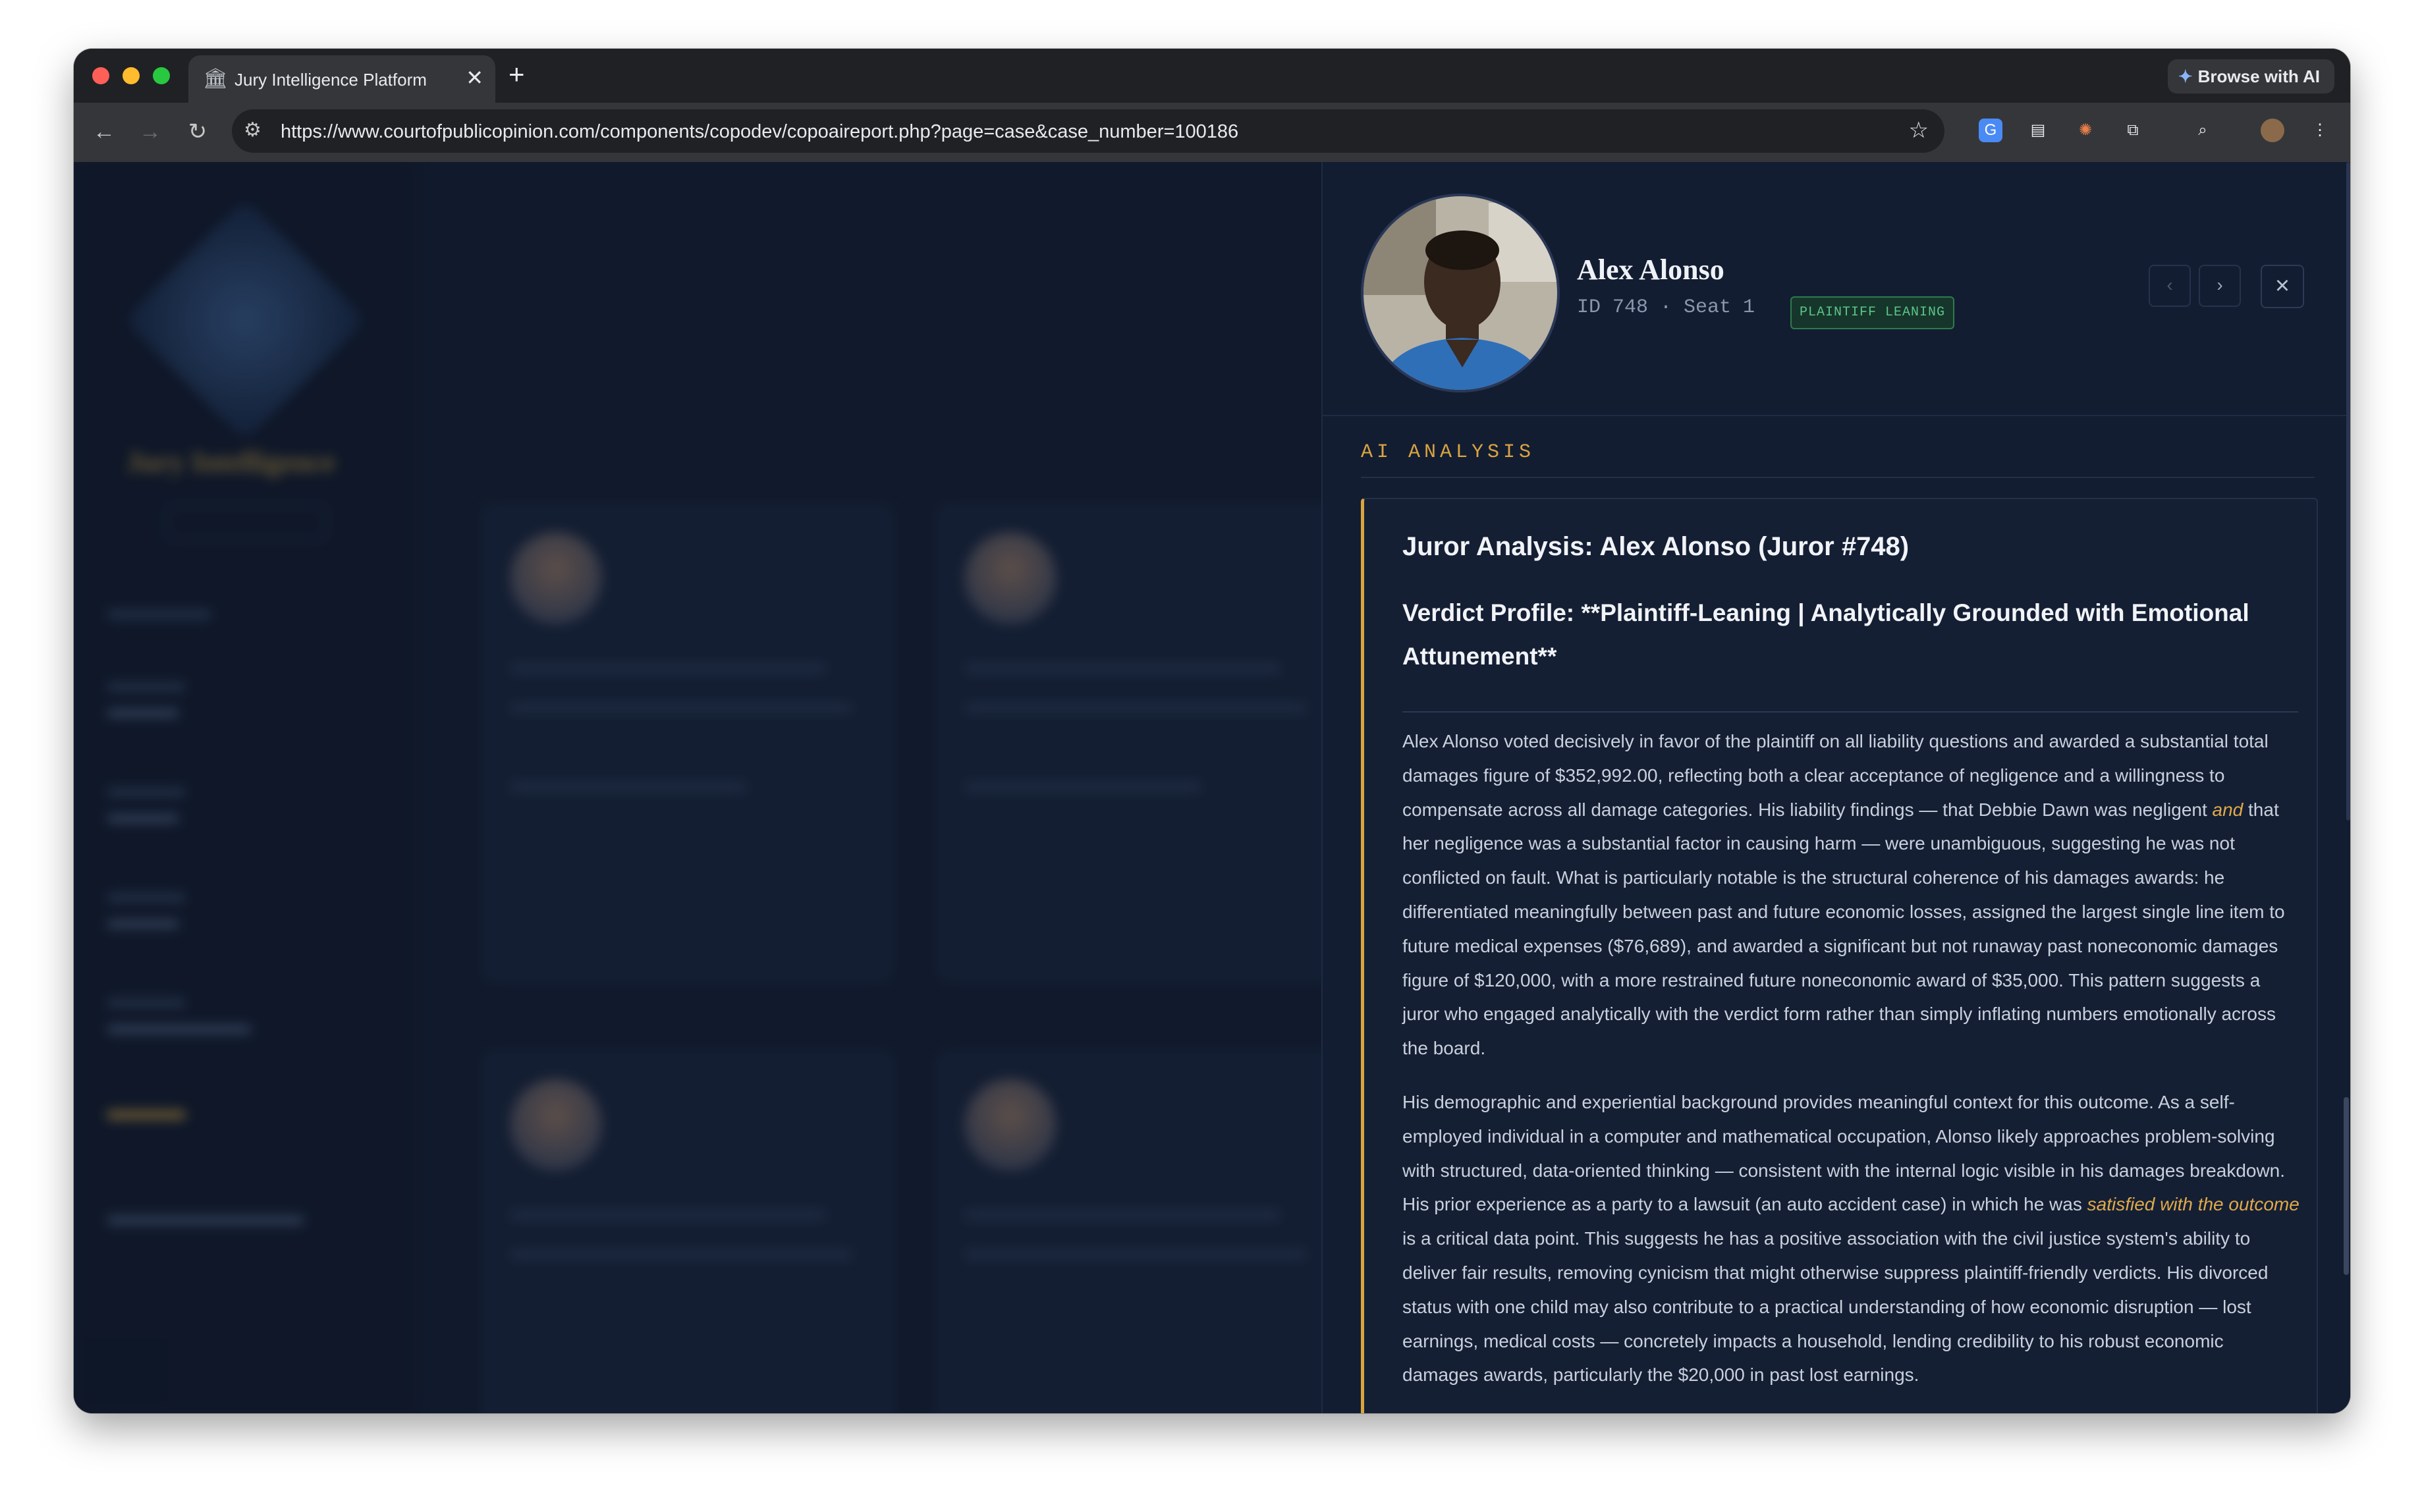 The image size is (2424, 1512). I want to click on background-pill, so click(246, 522).